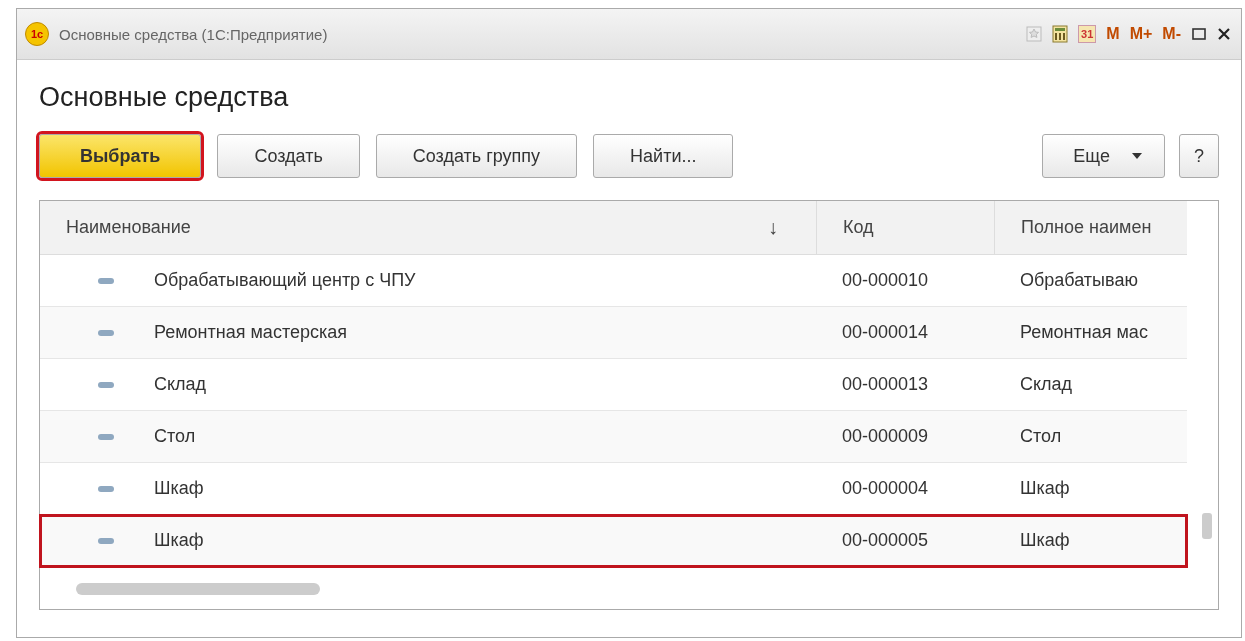 This screenshot has width=1245, height=641. I want to click on memory-button: M, so click(1113, 34).